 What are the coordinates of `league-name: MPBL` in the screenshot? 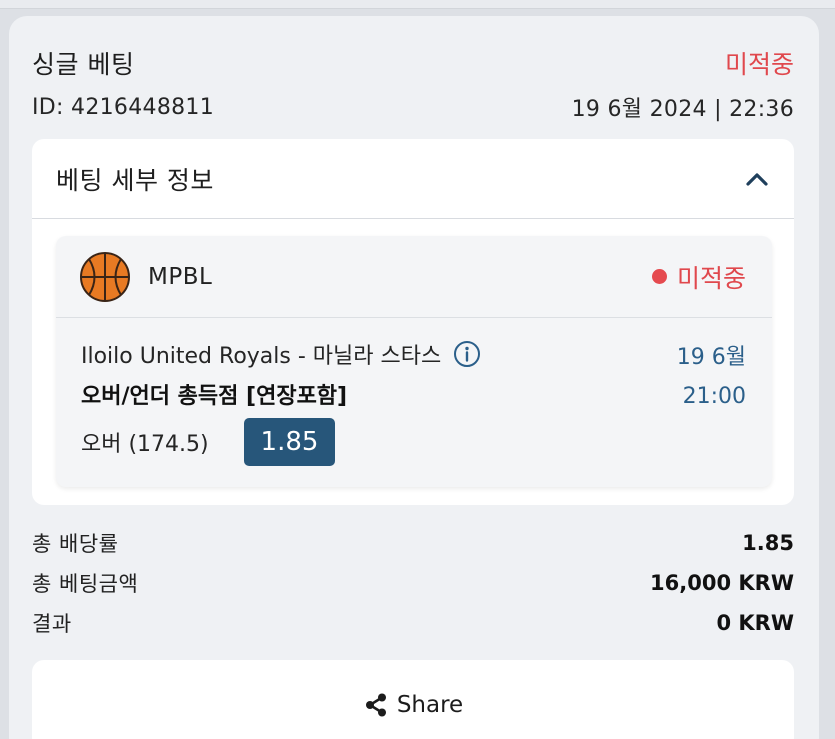 It's located at (180, 276).